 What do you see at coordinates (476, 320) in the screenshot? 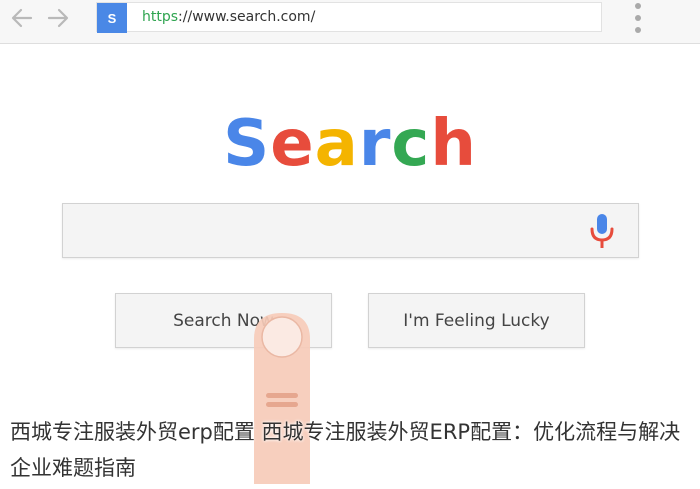
I see `feeling-lucky-button: I'm Feeling Lucky` at bounding box center [476, 320].